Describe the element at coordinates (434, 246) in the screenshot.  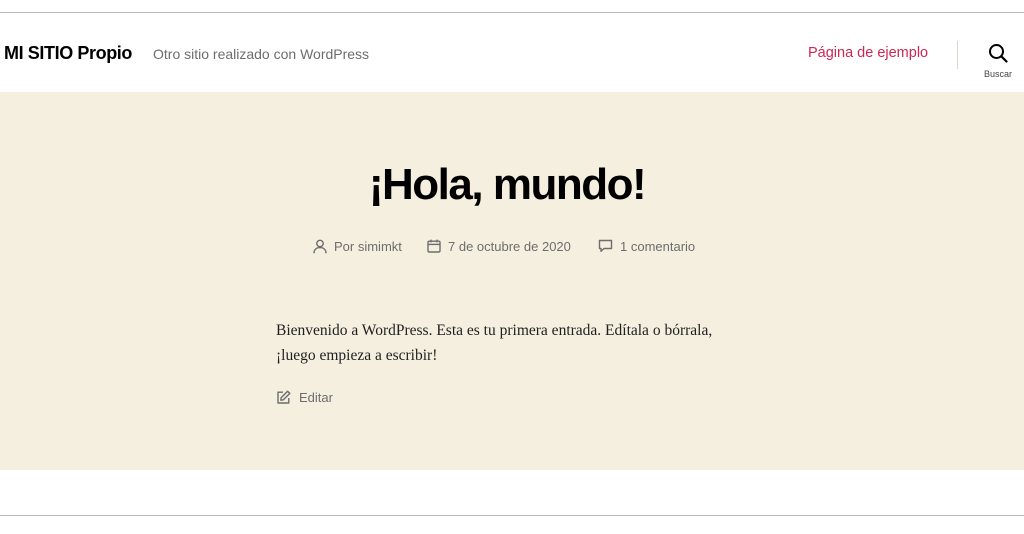
I see `calendar-icon` at that location.